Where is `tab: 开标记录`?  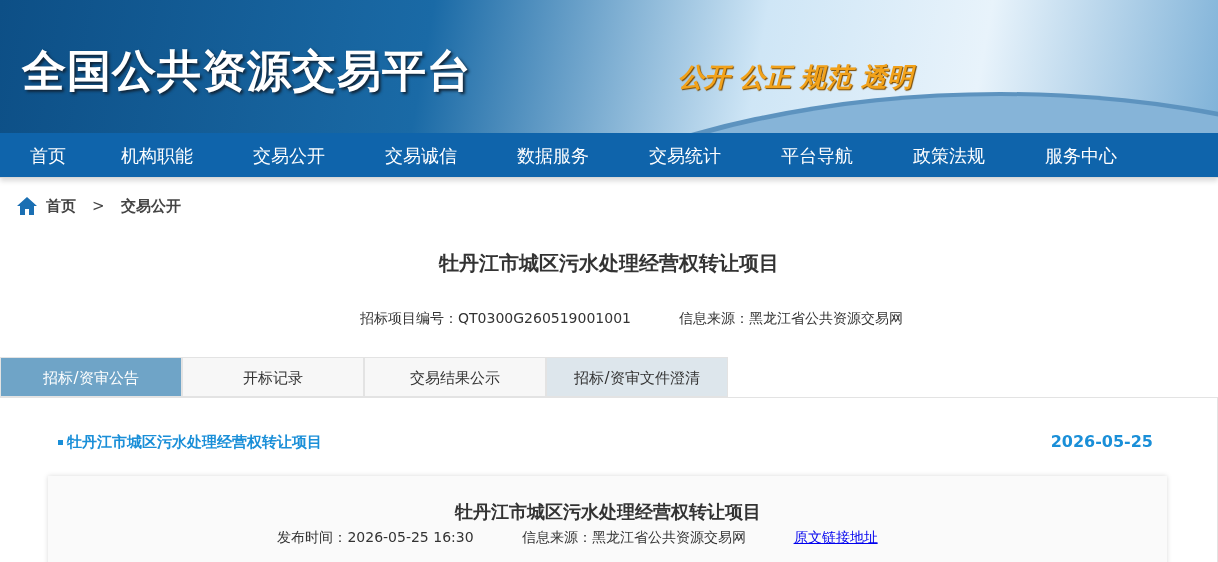 tab: 开标记录 is located at coordinates (273, 377).